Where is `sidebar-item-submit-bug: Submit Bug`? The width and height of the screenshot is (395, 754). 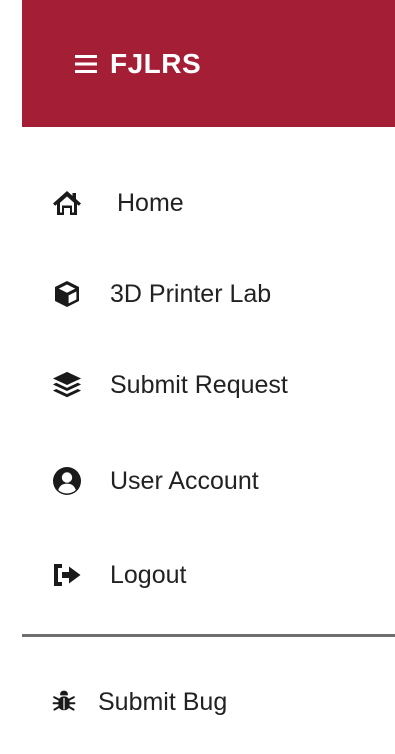
sidebar-item-submit-bug: Submit Bug is located at coordinates (197, 702).